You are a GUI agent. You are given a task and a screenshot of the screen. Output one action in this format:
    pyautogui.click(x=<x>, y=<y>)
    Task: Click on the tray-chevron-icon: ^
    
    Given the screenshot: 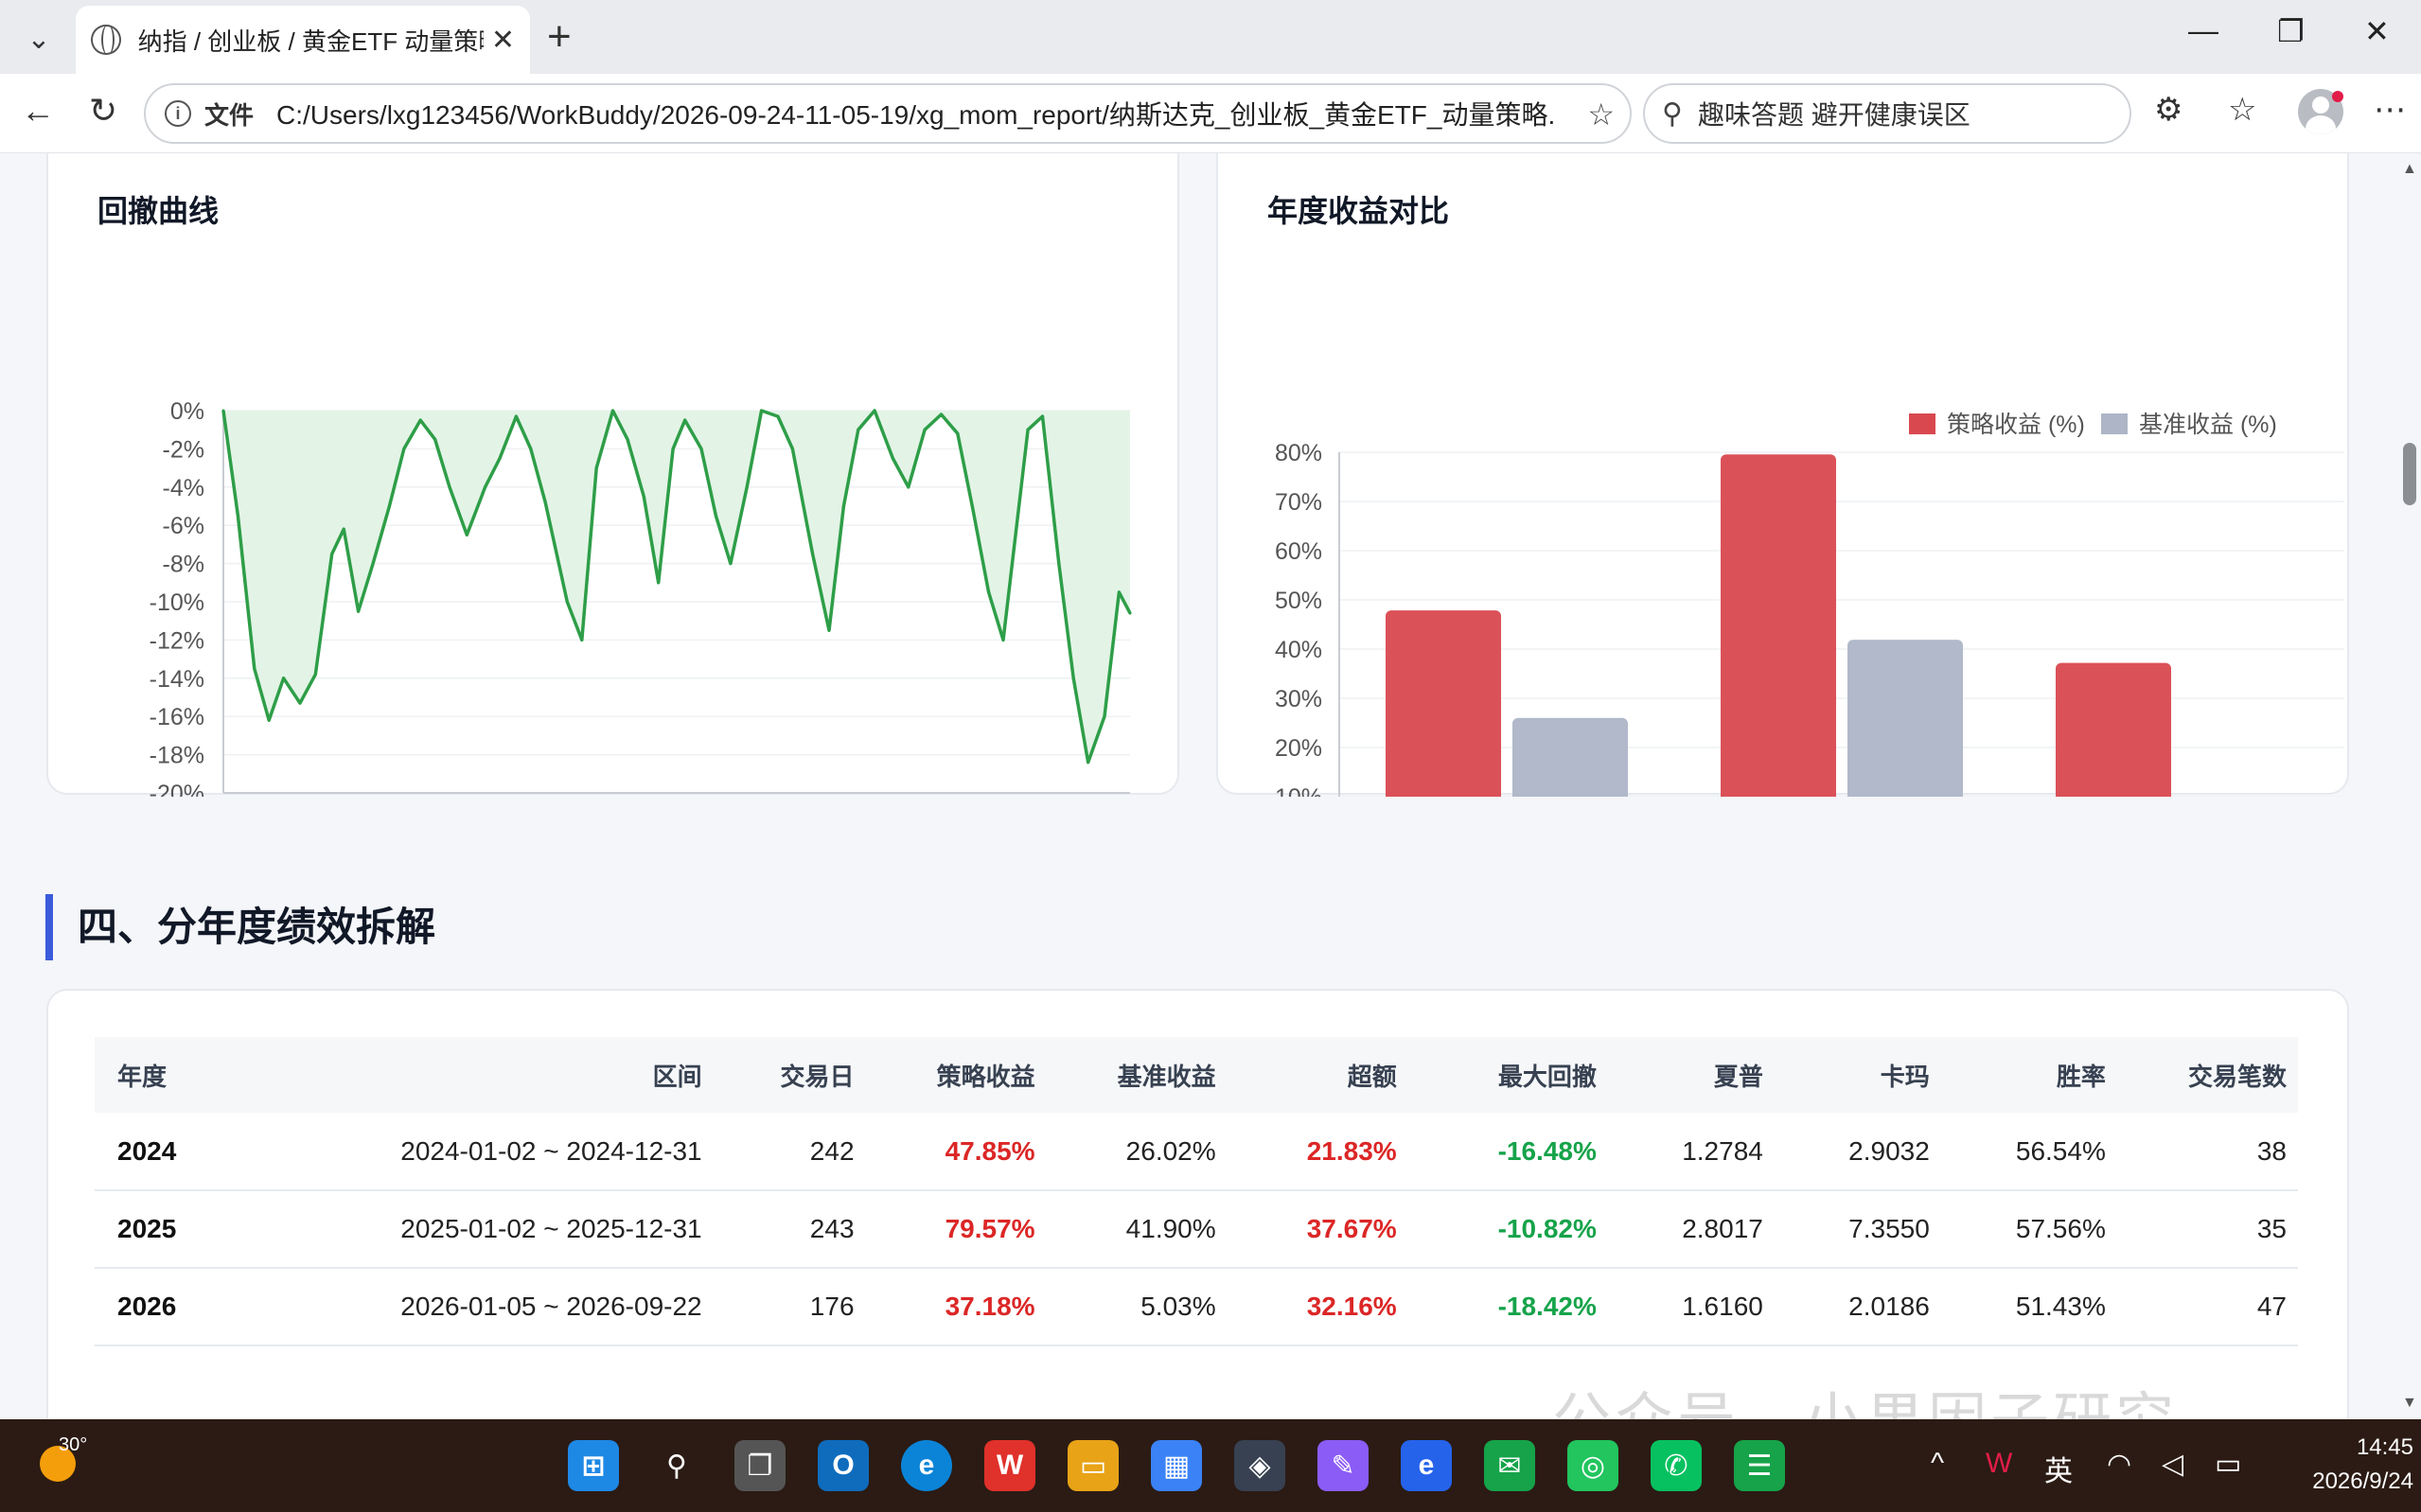 What is the action you would take?
    pyautogui.click(x=1938, y=1464)
    